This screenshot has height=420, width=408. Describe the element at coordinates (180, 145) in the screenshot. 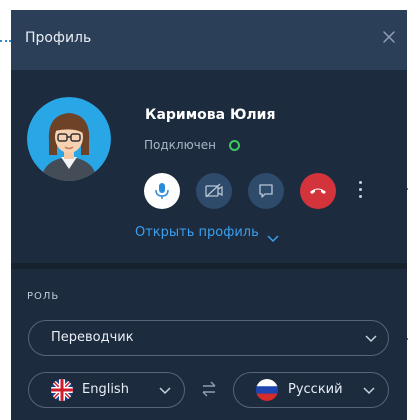

I see `user-status: Подключен` at that location.